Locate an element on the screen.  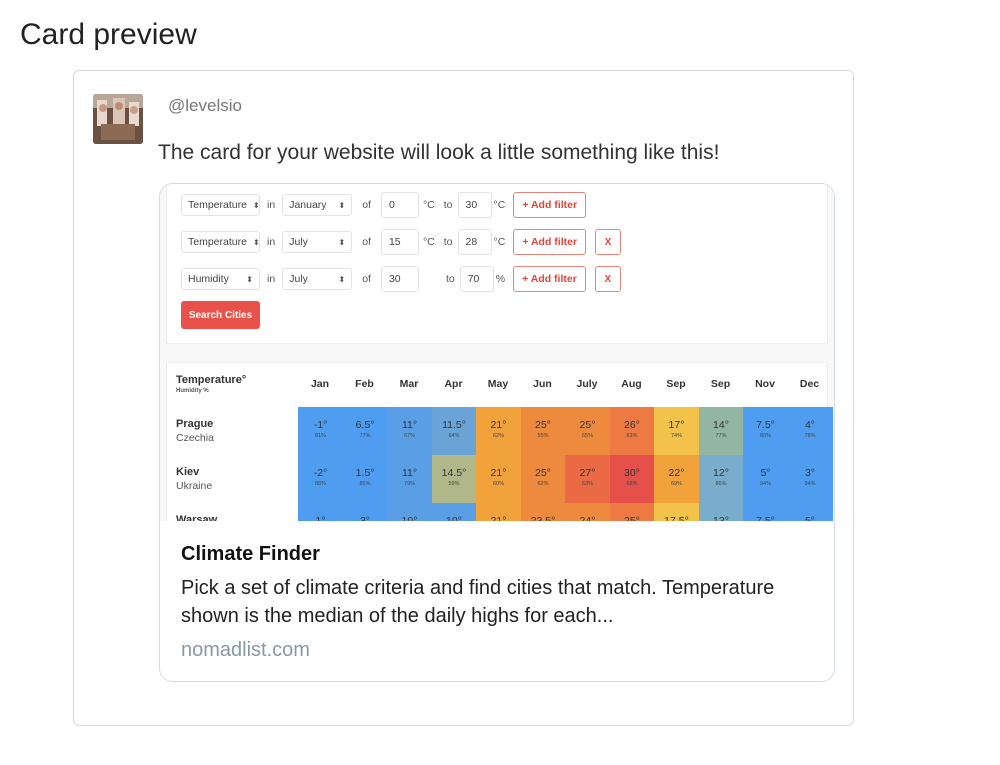
humidity-value: 60% is located at coordinates (498, 484).